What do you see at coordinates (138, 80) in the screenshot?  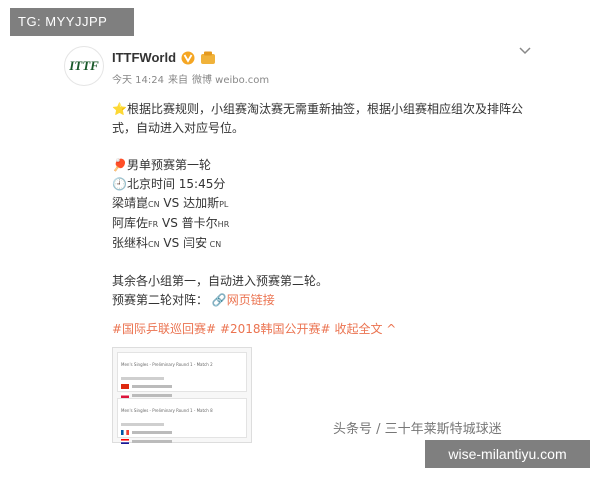 I see `post-time: 今天 14:24` at bounding box center [138, 80].